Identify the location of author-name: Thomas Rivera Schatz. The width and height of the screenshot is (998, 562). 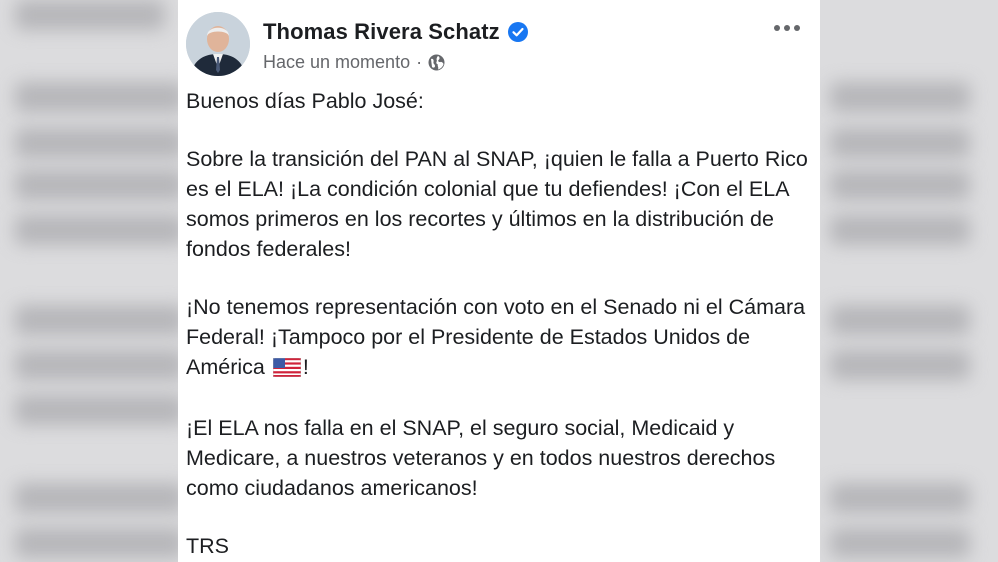
(381, 32).